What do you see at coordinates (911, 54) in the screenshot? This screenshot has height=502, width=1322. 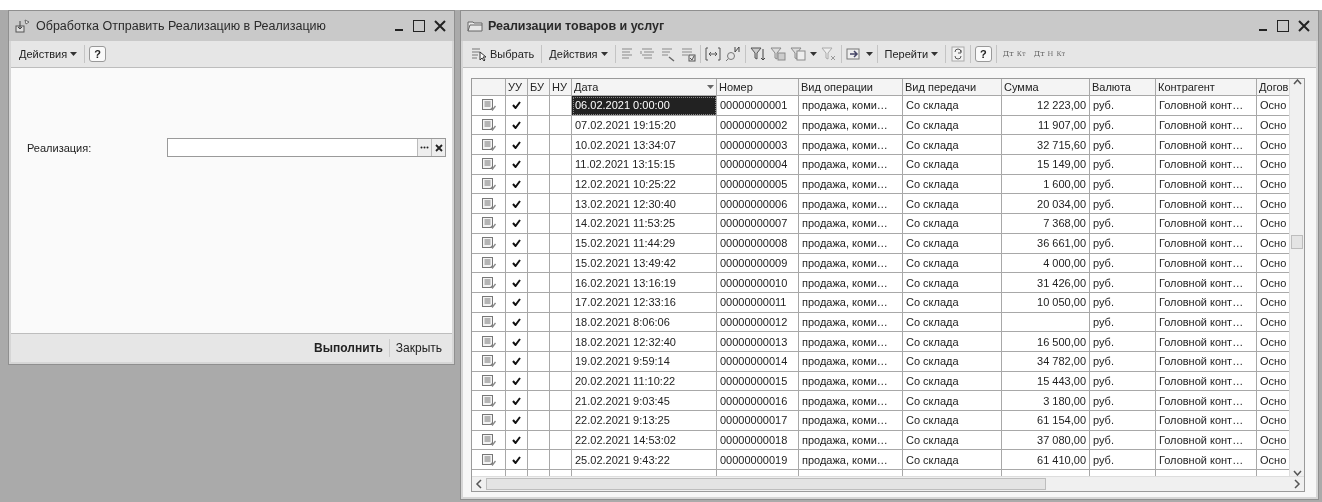 I see `goto-menu: Перейти` at bounding box center [911, 54].